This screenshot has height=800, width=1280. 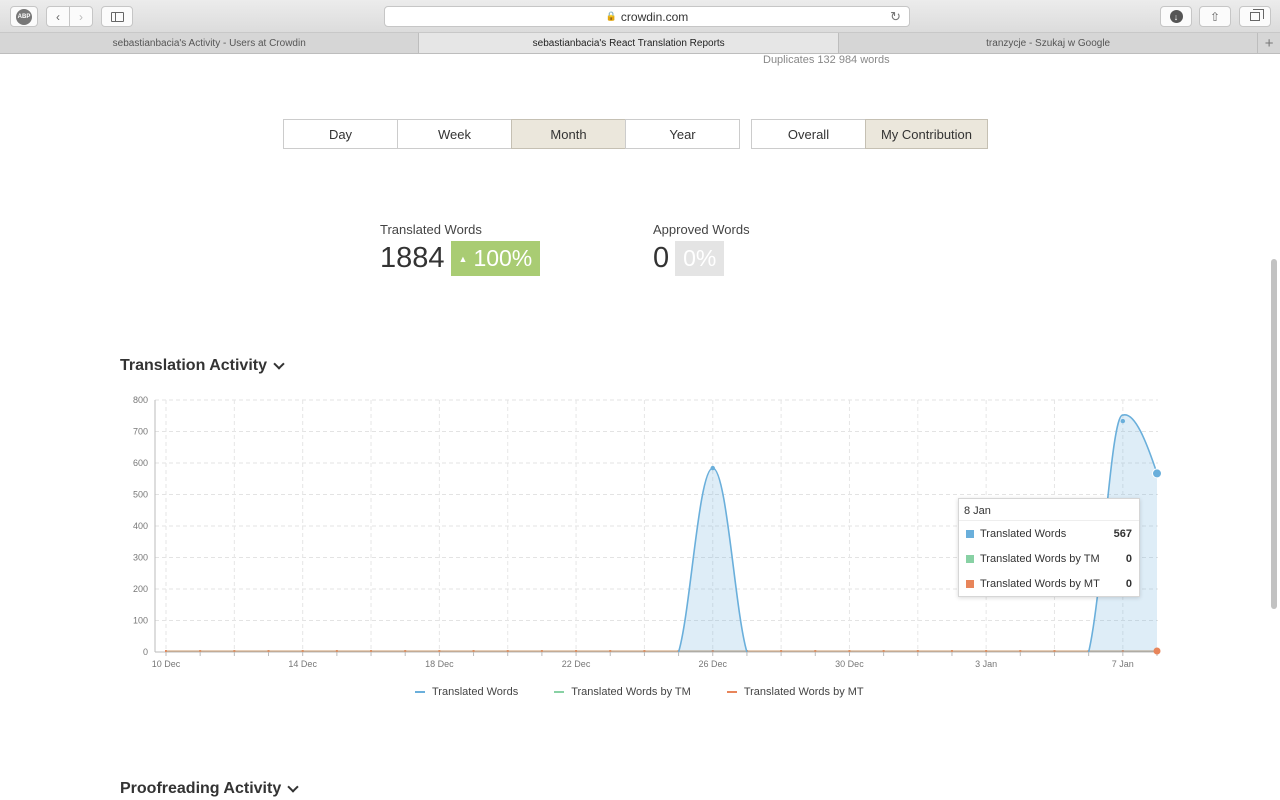 I want to click on x-tick-label: 7 Jan, so click(x=1123, y=664).